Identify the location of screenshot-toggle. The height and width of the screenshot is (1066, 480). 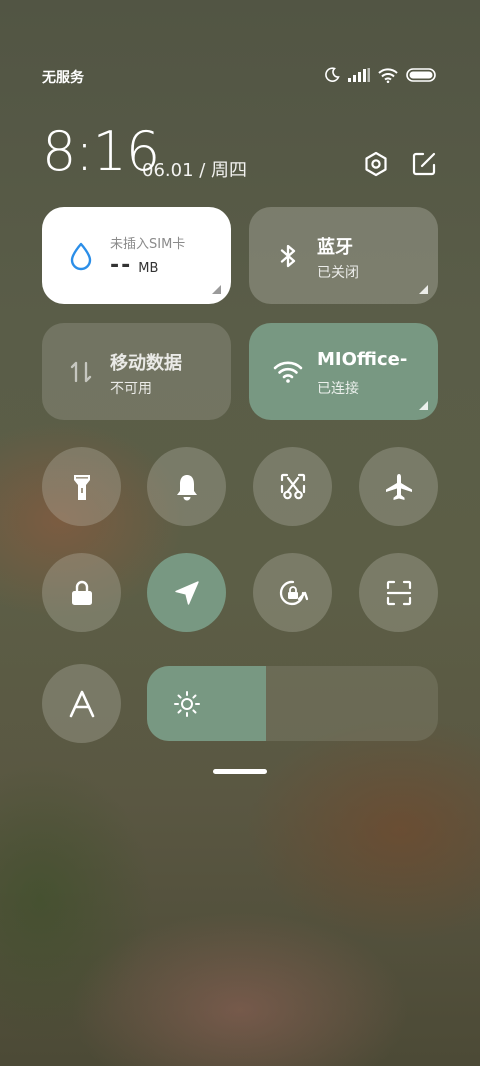
(292, 486).